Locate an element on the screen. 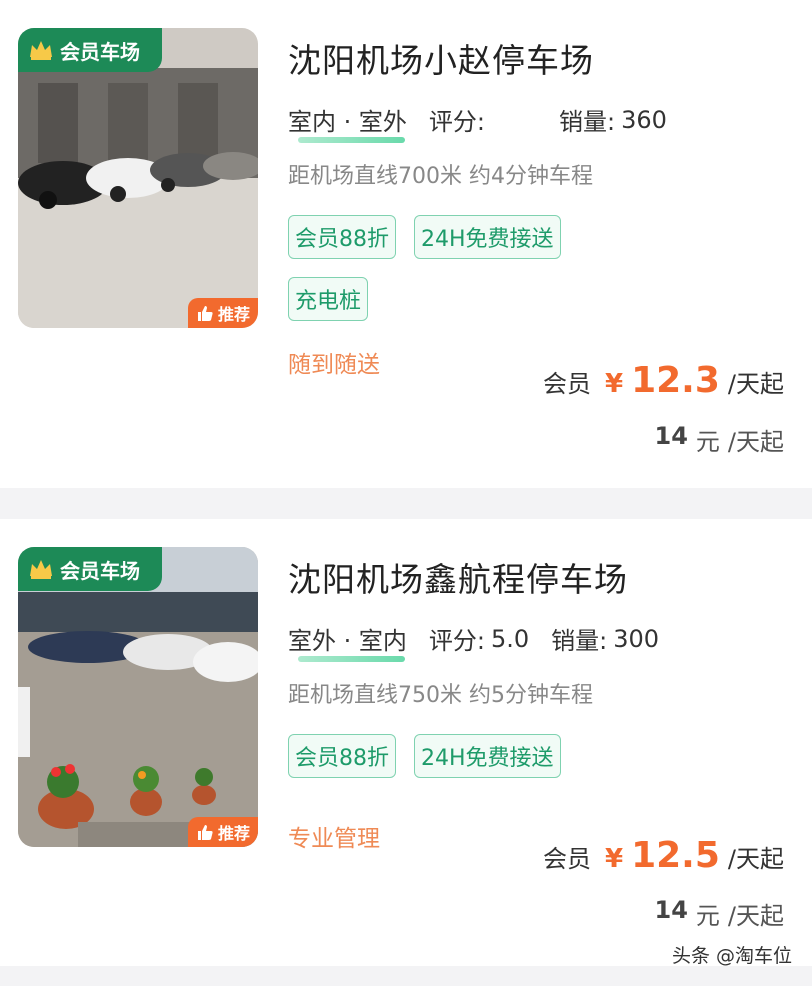 Image resolution: width=812 pixels, height=986 pixels. lot-type: 室内 · 室外 is located at coordinates (347, 122).